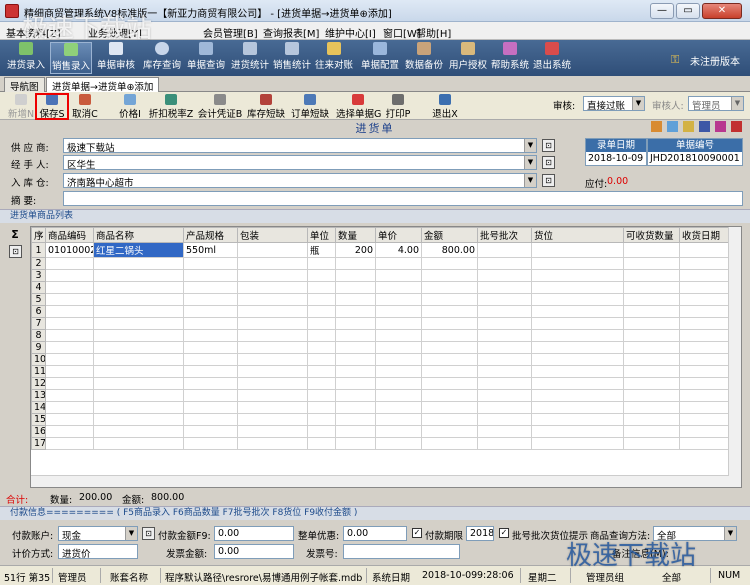 This screenshot has width=750, height=585. Describe the element at coordinates (38, 235) in the screenshot. I see `col-seq: 序` at that location.